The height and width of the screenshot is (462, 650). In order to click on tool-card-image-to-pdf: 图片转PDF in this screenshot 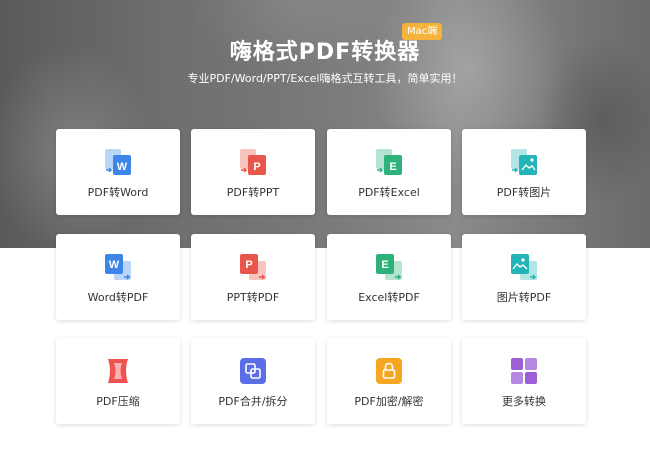, I will do `click(524, 277)`.